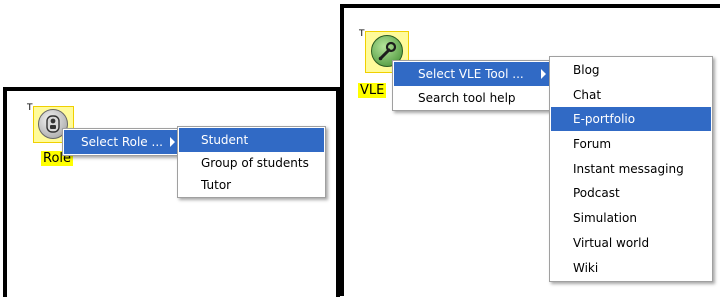 This screenshot has height=297, width=720. I want to click on vle-context-menu: Select VLE Tool ... Search tool help, so click(473, 85).